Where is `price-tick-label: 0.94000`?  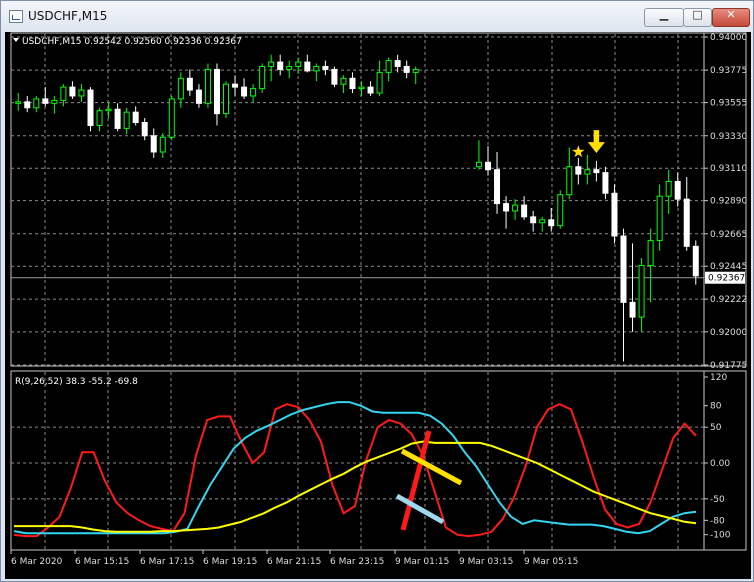
price-tick-label: 0.94000 is located at coordinates (728, 38).